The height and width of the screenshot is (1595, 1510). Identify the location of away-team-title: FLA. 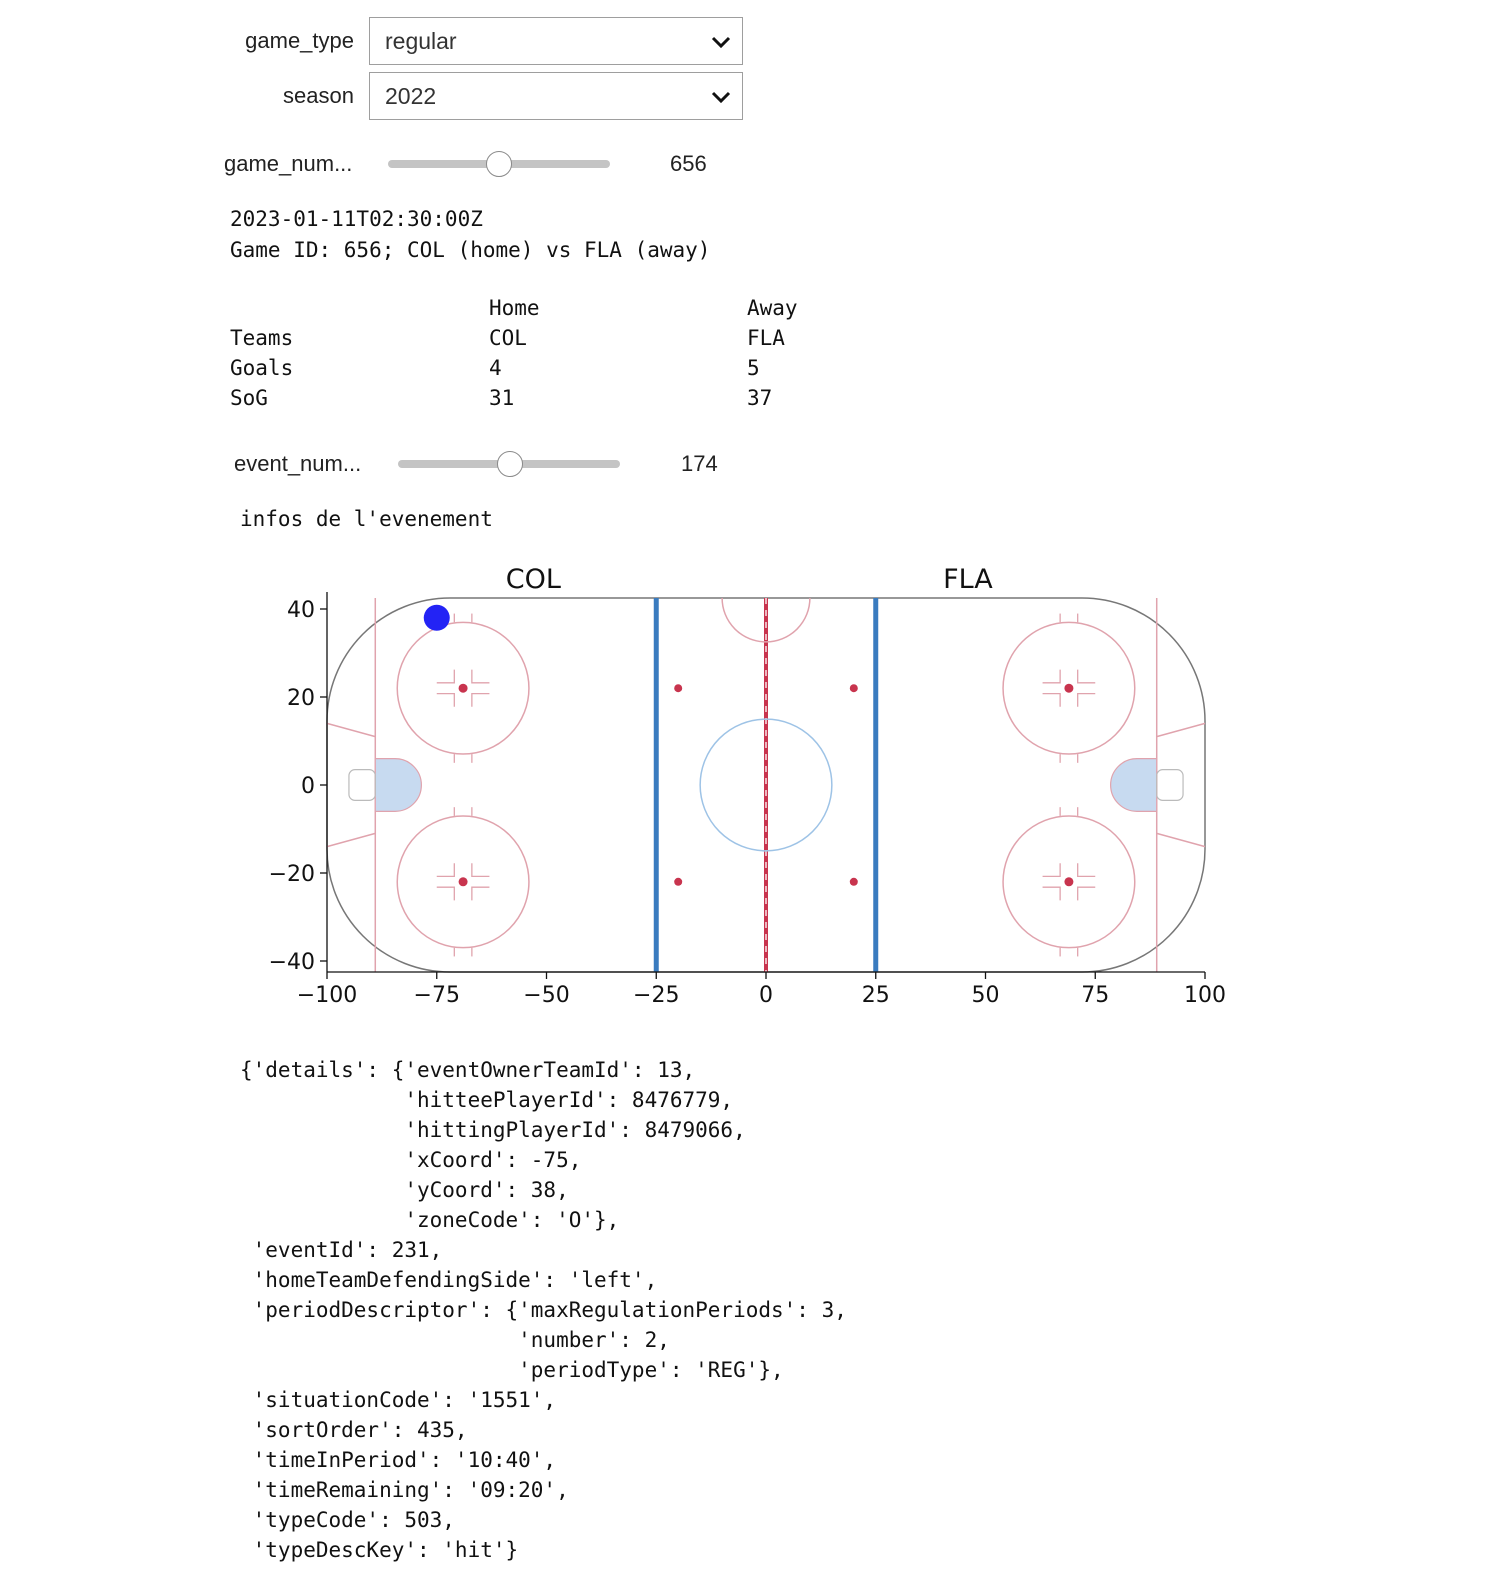
(968, 579).